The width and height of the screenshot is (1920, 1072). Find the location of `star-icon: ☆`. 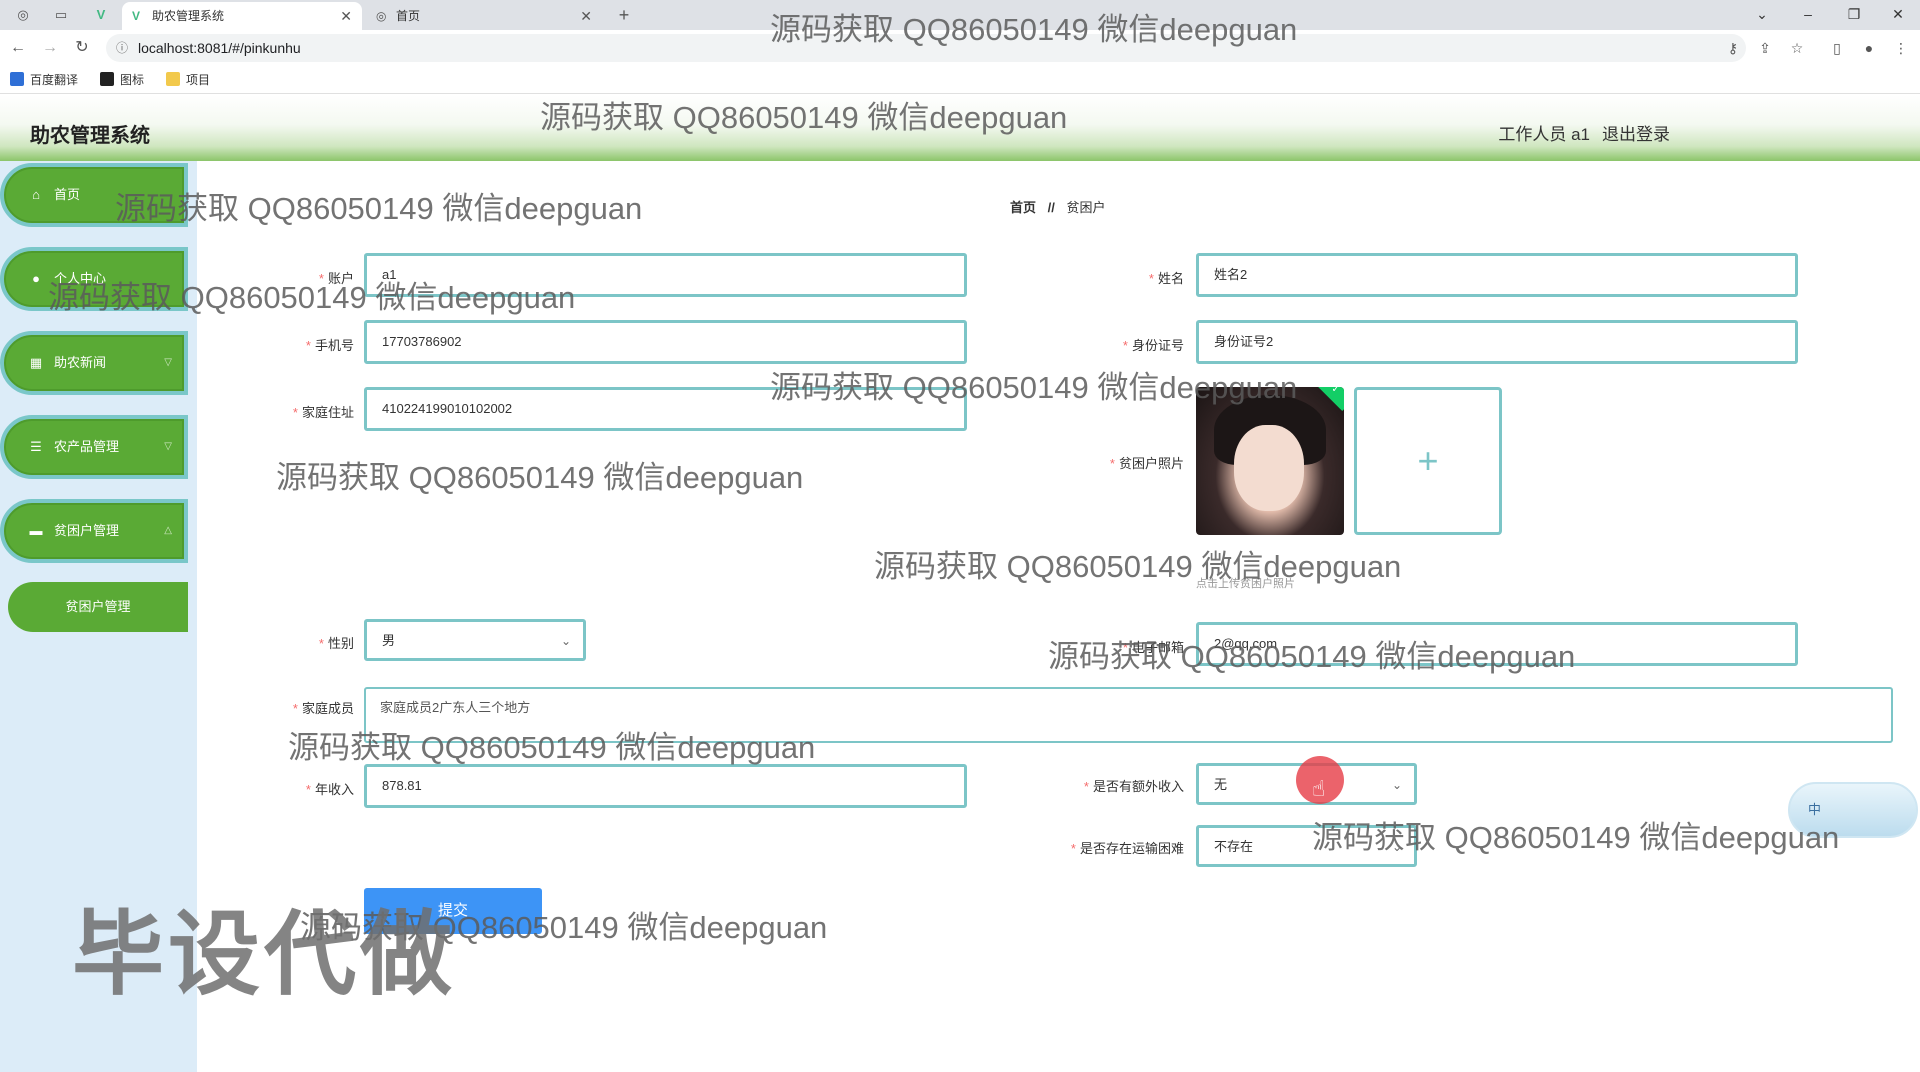

star-icon: ☆ is located at coordinates (1797, 48).